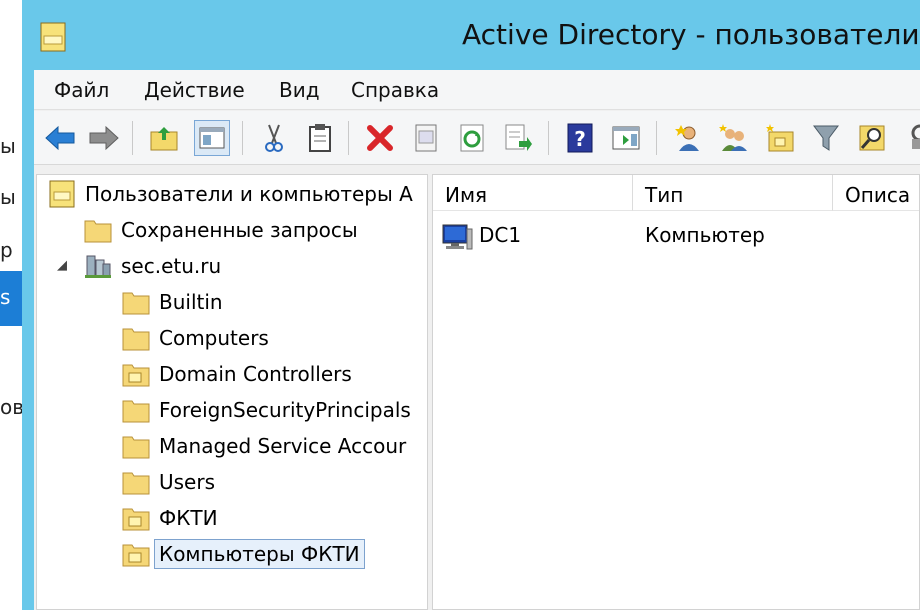  What do you see at coordinates (255, 374) in the screenshot?
I see `tree-item-label: Domain Controllers` at bounding box center [255, 374].